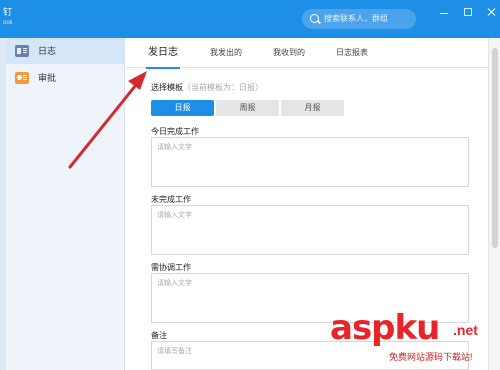 The width and height of the screenshot is (500, 370). I want to click on field-label-undone: 未完成工作, so click(171, 199).